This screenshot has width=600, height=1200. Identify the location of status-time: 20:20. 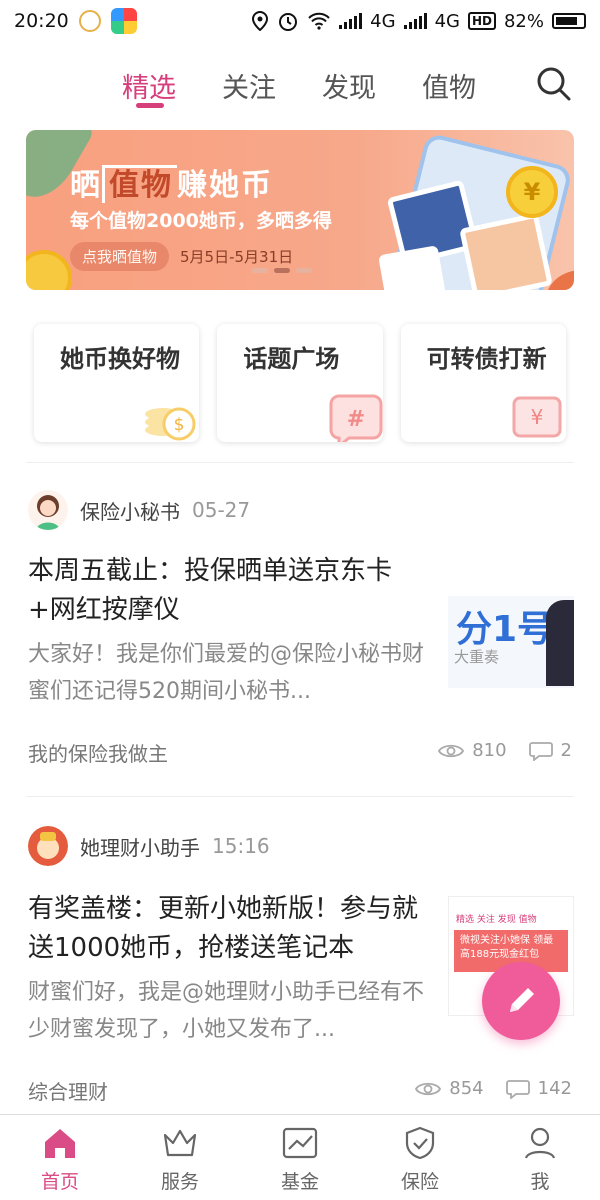
(41, 21).